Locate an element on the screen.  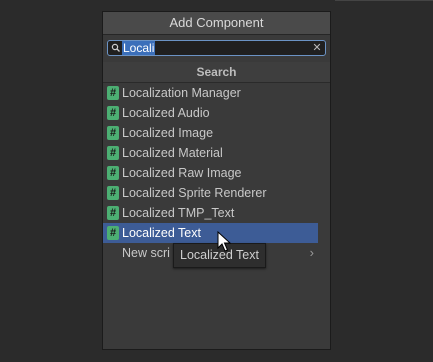
mouse-cursor-icon is located at coordinates (224, 241).